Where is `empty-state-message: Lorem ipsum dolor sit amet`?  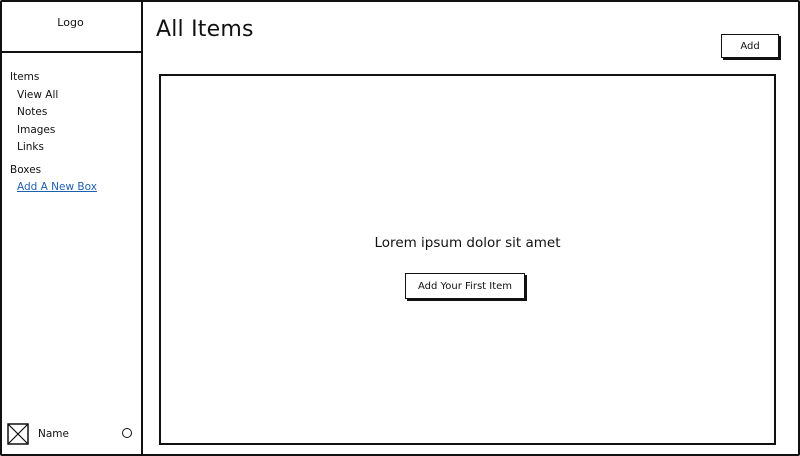
empty-state-message: Lorem ipsum dolor sit amet is located at coordinates (467, 243).